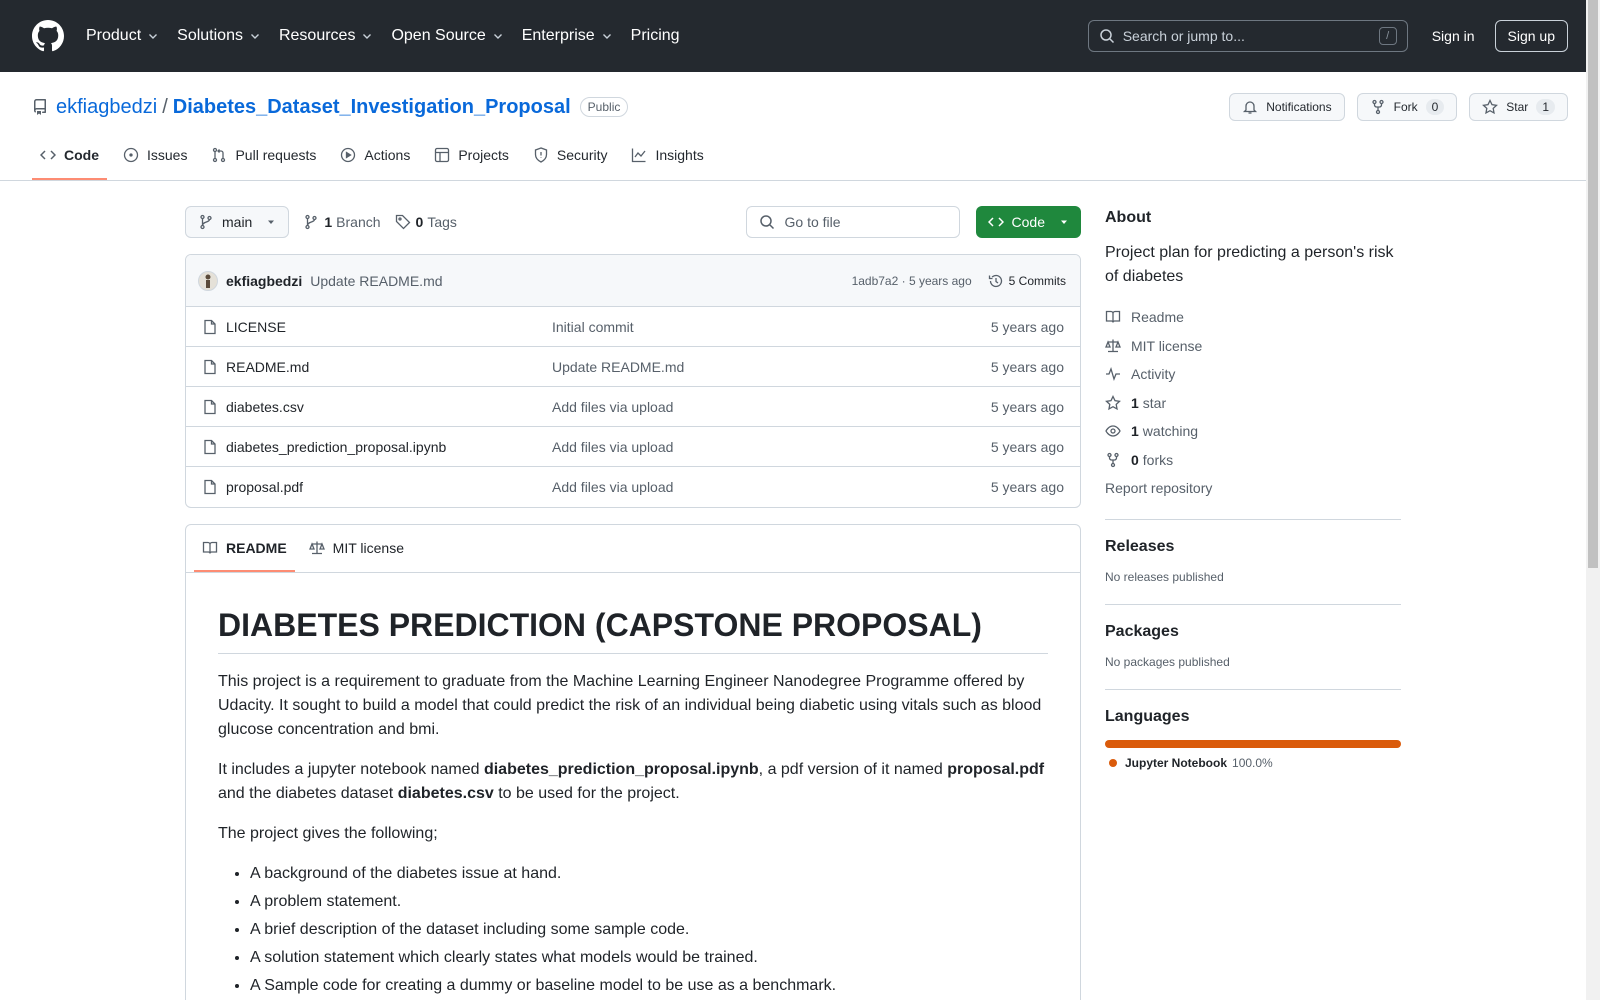  Describe the element at coordinates (356, 548) in the screenshot. I see `tab-license: MIT license` at that location.